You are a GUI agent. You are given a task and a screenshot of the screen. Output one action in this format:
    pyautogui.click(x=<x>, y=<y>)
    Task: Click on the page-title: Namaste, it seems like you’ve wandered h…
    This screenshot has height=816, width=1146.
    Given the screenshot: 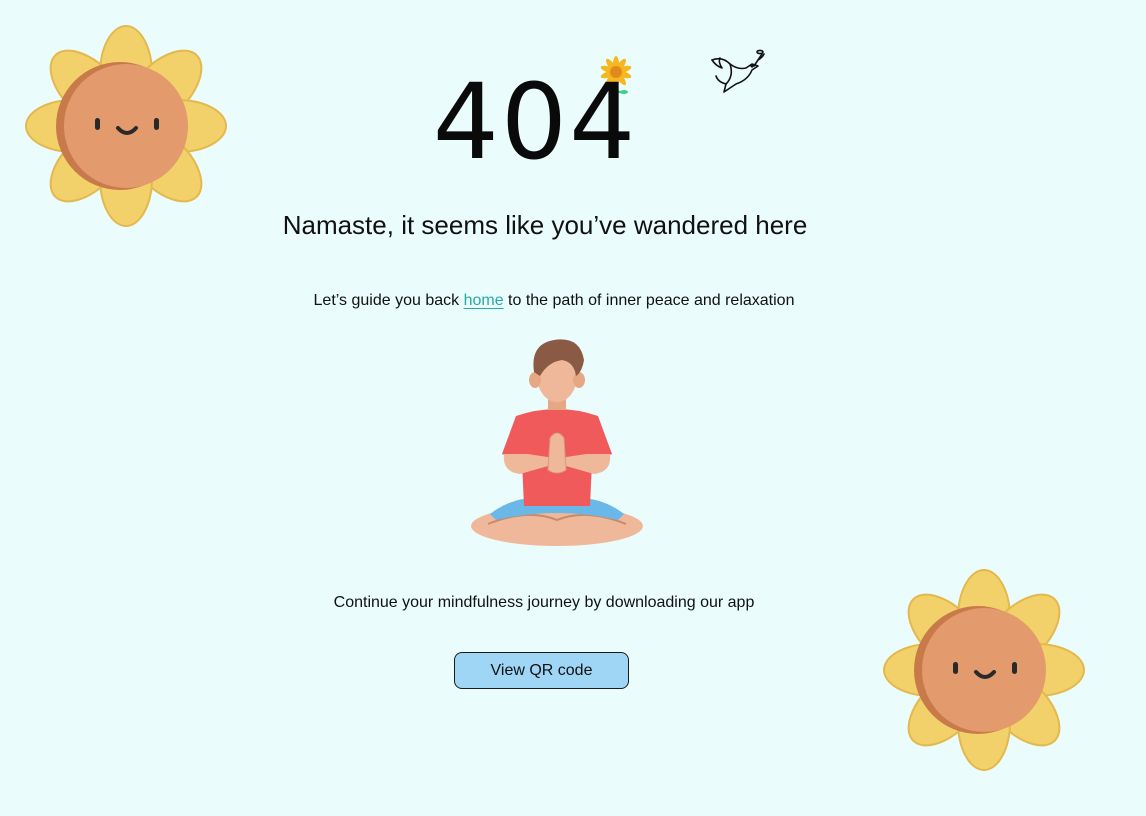 What is the action you would take?
    pyautogui.click(x=545, y=225)
    